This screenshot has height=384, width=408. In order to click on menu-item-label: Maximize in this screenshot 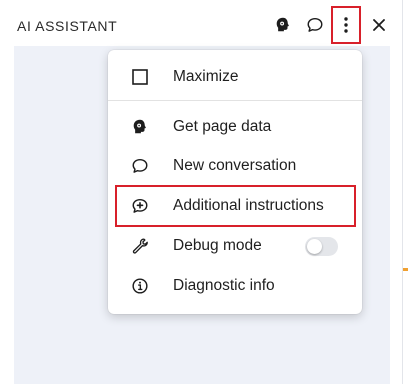, I will do `click(206, 76)`.